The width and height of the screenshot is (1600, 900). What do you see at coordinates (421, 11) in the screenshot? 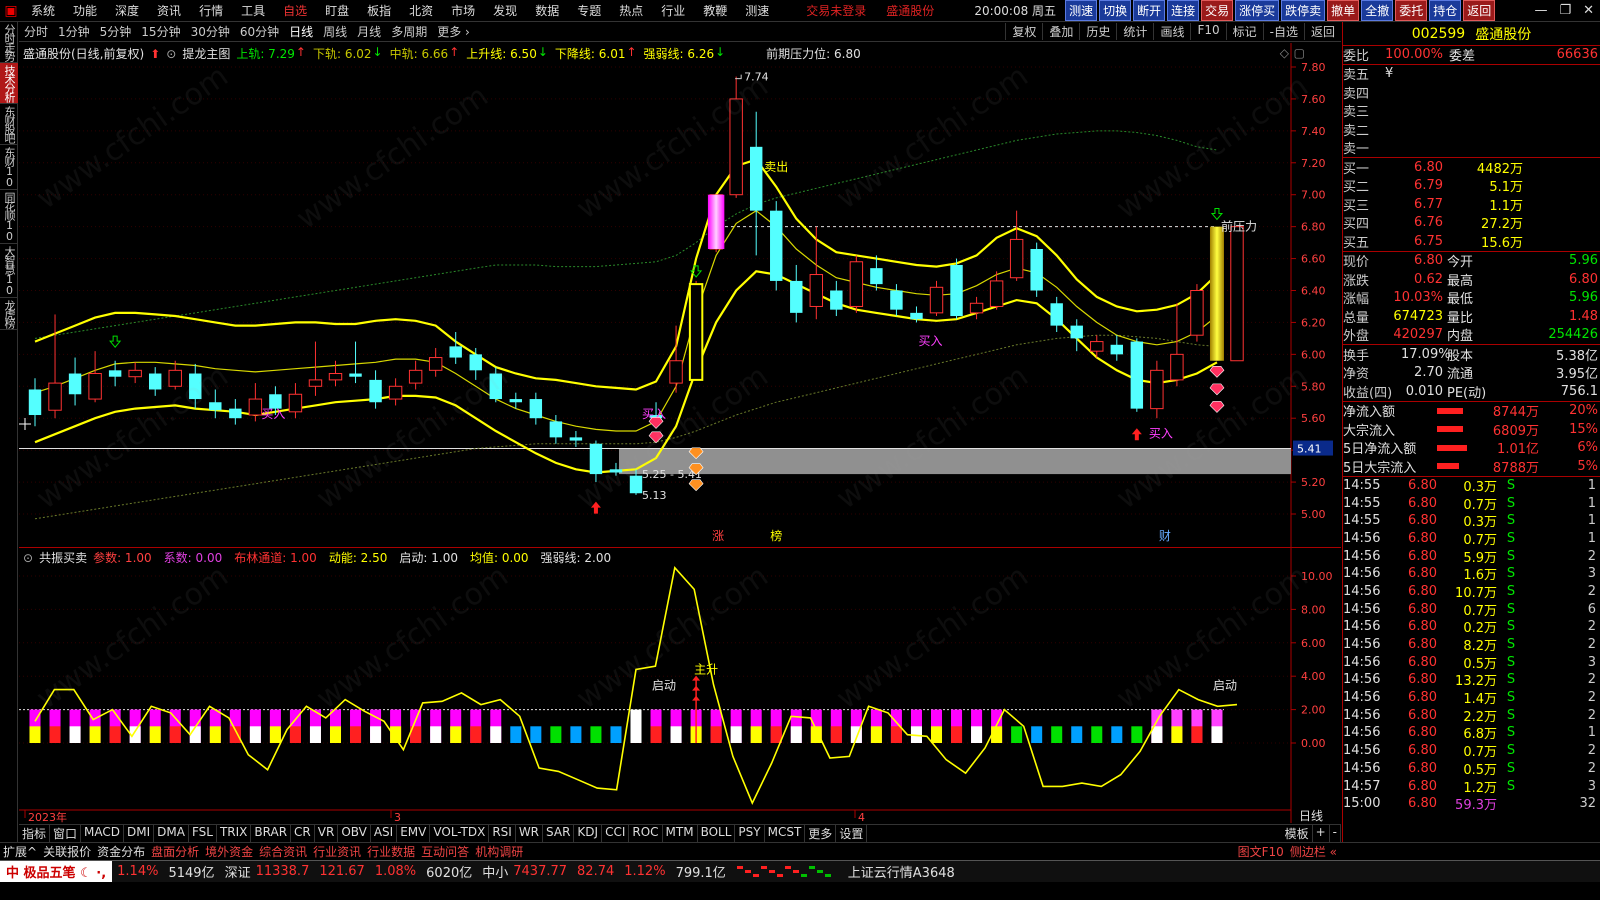
I see `menu-item-9: 北资` at bounding box center [421, 11].